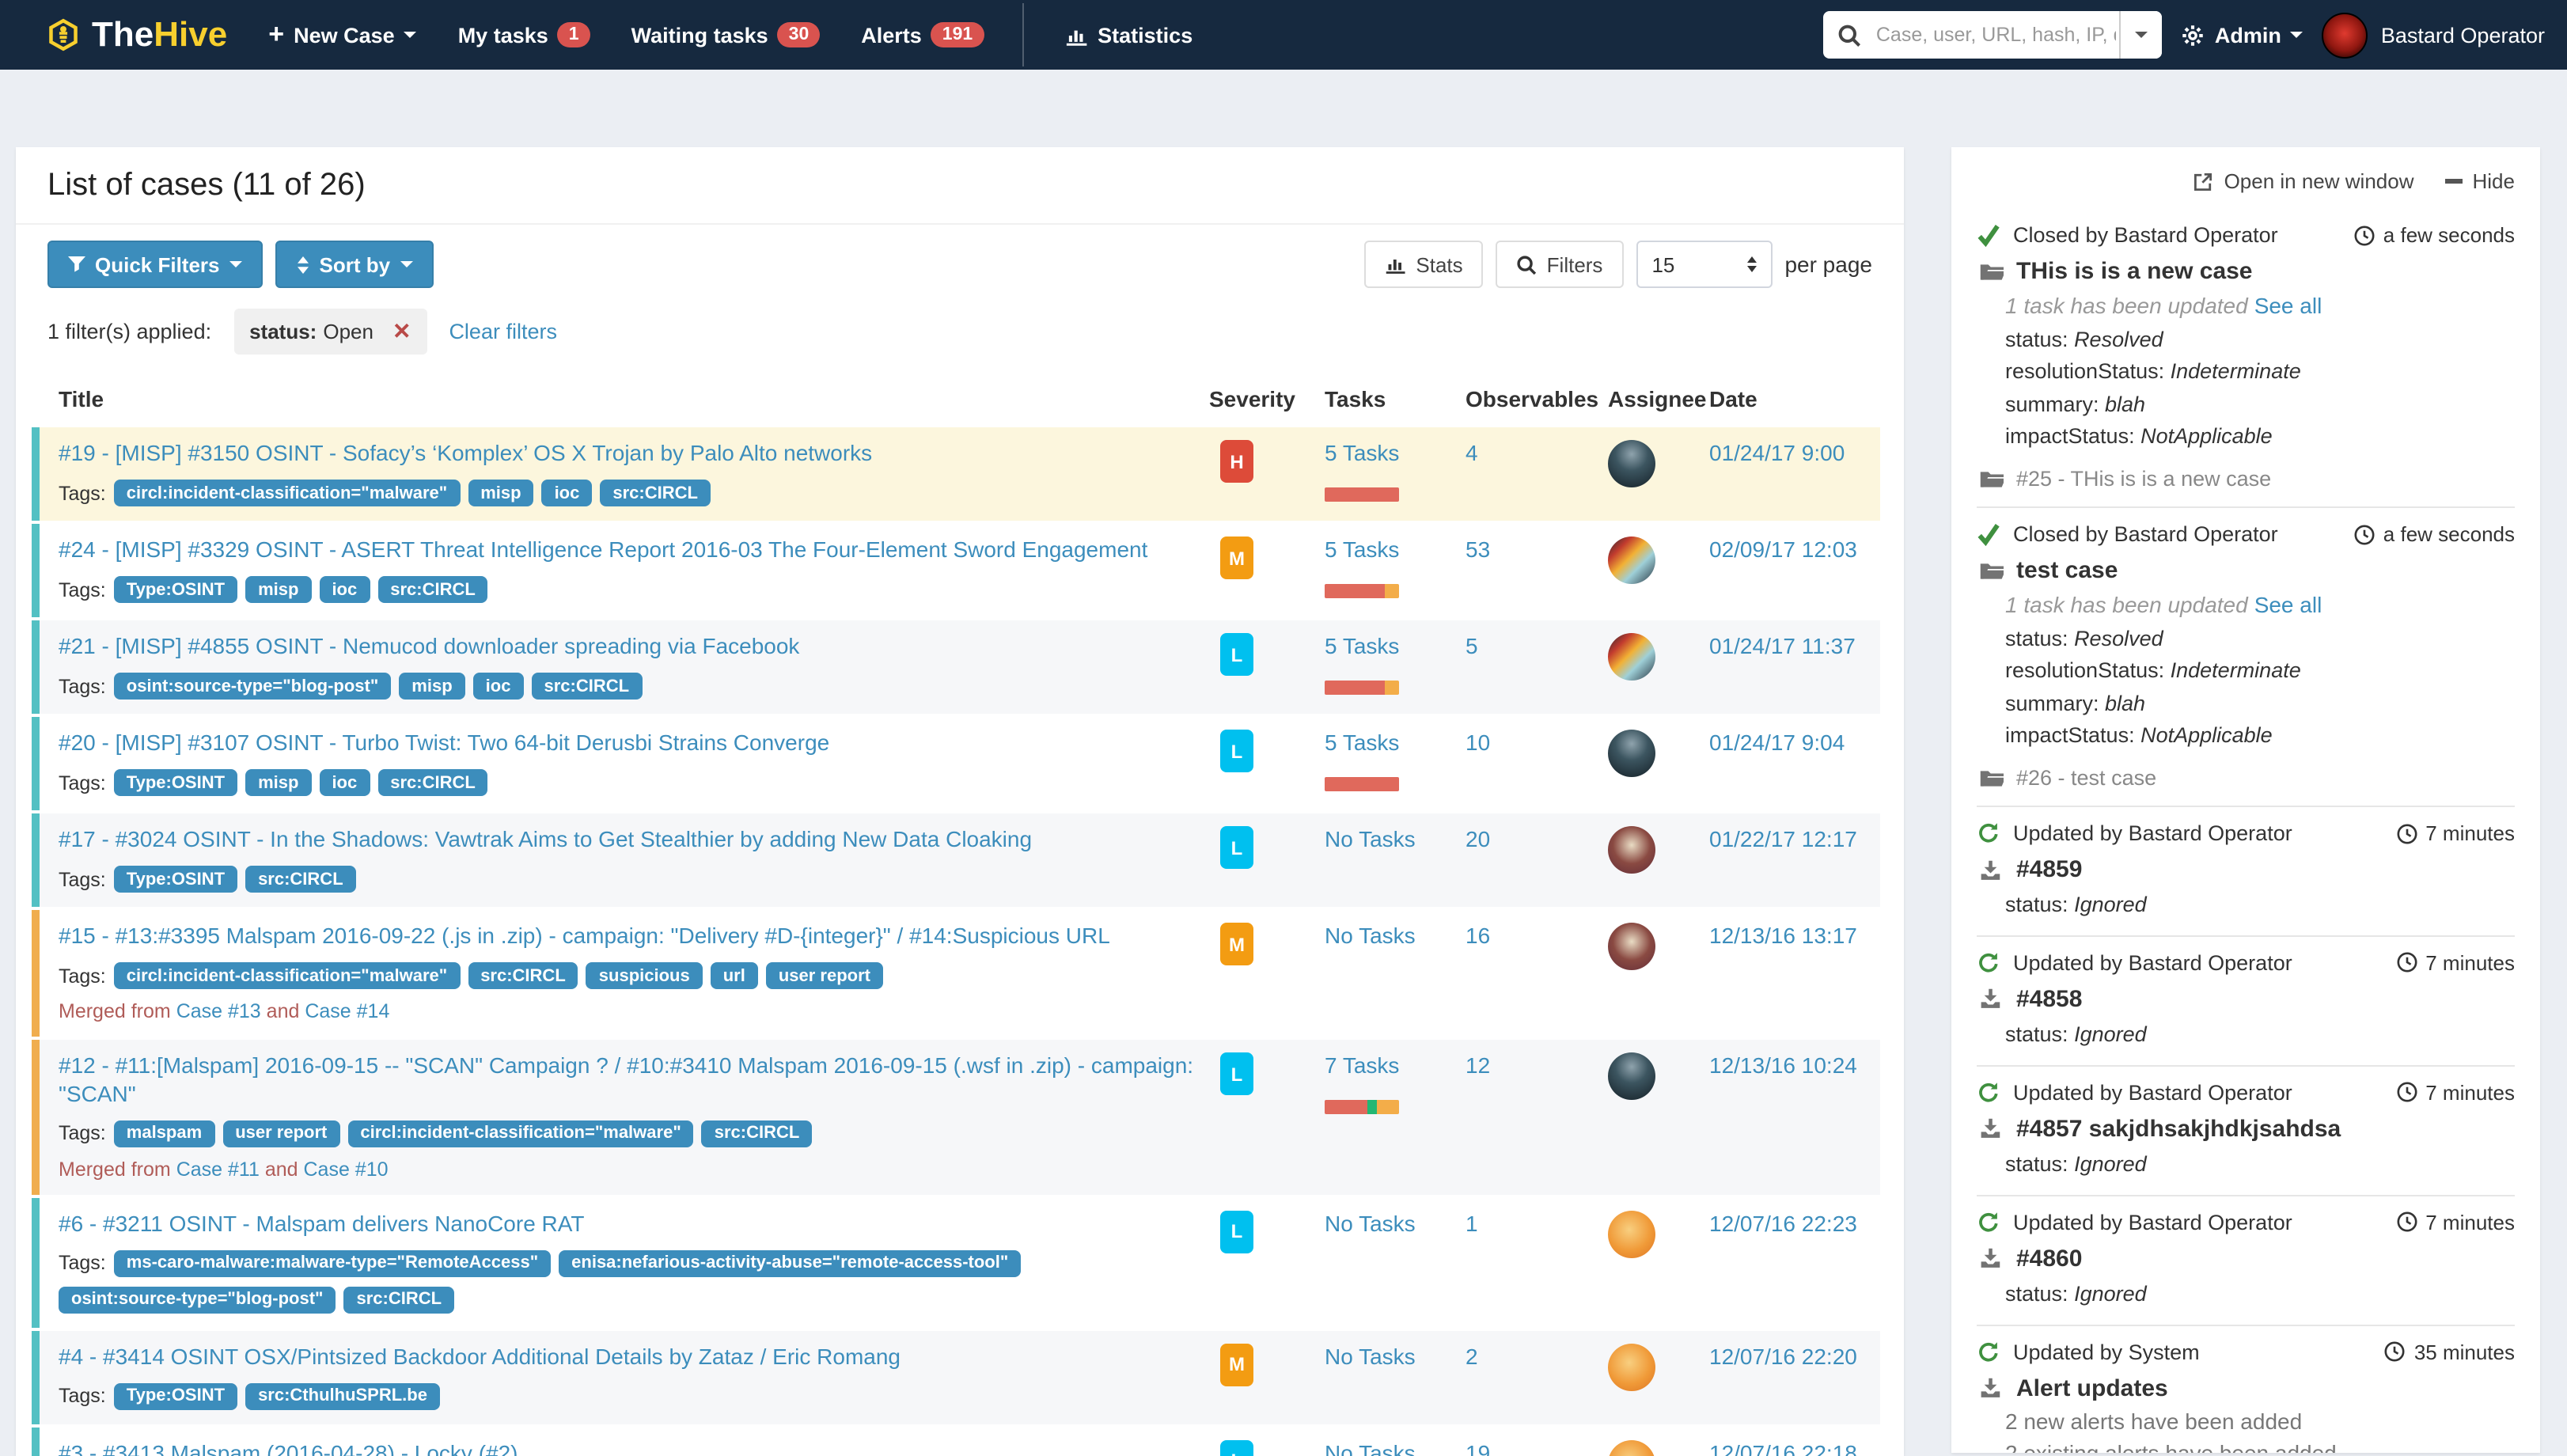  What do you see at coordinates (1537, 570) in the screenshot?
I see `observables-cell: 53` at bounding box center [1537, 570].